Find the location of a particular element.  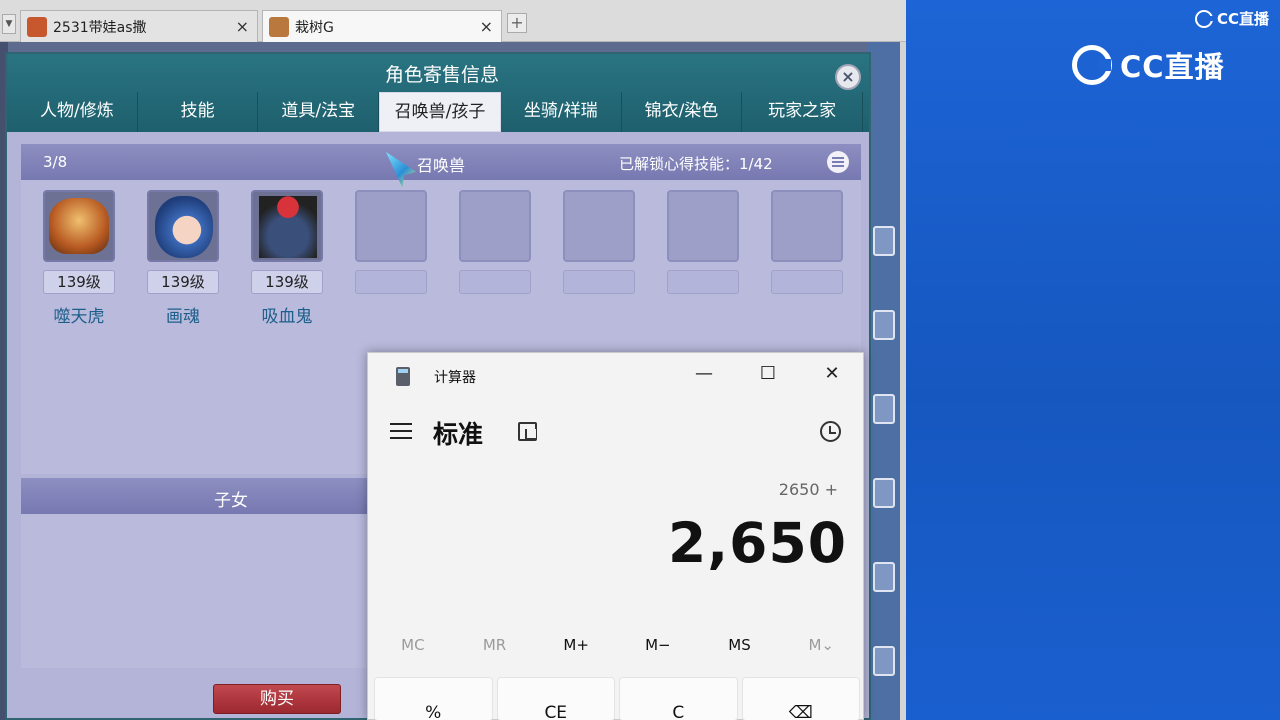

cc-live-watermark: CC直播 is located at coordinates (1148, 65).